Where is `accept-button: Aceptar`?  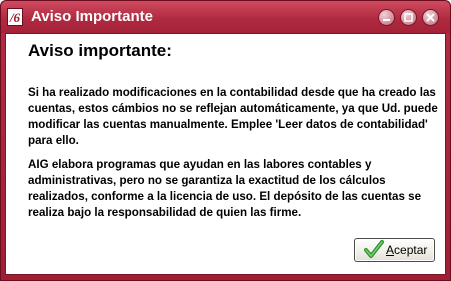
accept-button: Aceptar is located at coordinates (394, 250).